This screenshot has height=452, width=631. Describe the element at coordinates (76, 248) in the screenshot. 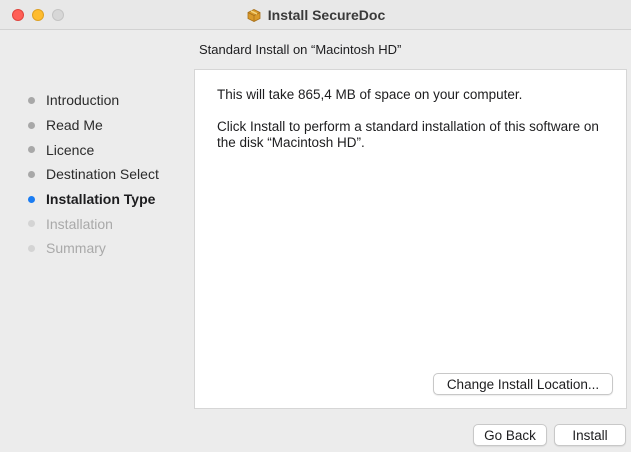

I see `step-label: Summary` at that location.